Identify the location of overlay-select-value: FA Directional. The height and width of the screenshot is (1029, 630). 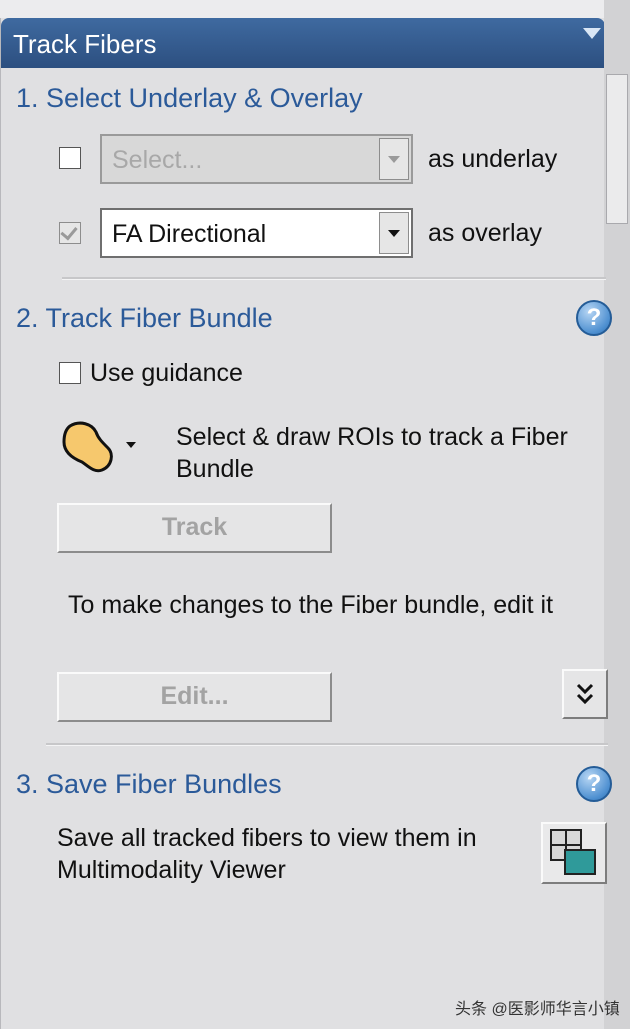
(189, 234).